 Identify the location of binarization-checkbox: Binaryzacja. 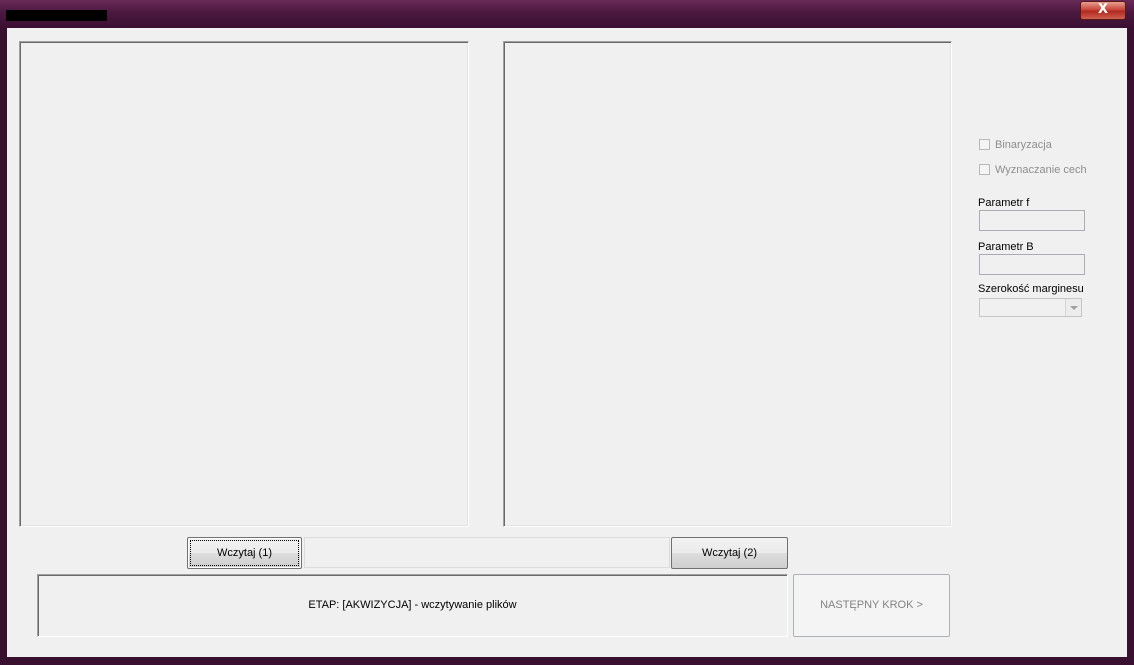
(1015, 145).